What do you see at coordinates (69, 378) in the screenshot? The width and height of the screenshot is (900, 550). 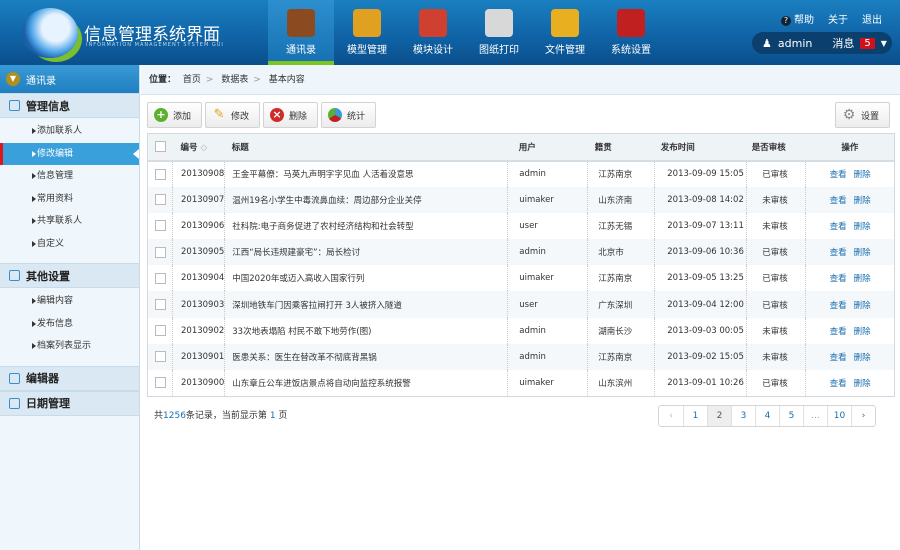 I see `sidebar-section-2: 编辑器` at bounding box center [69, 378].